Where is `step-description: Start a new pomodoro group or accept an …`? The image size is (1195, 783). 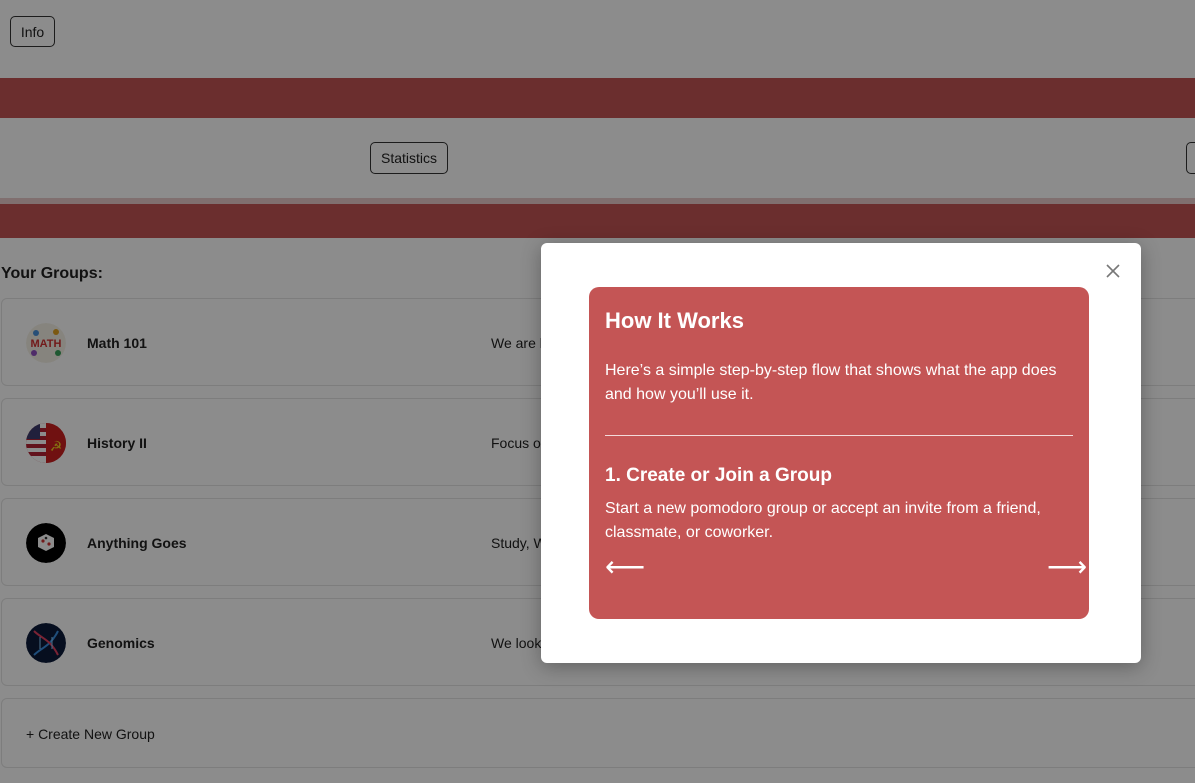 step-description: Start a new pomodoro group or accept an … is located at coordinates (823, 520).